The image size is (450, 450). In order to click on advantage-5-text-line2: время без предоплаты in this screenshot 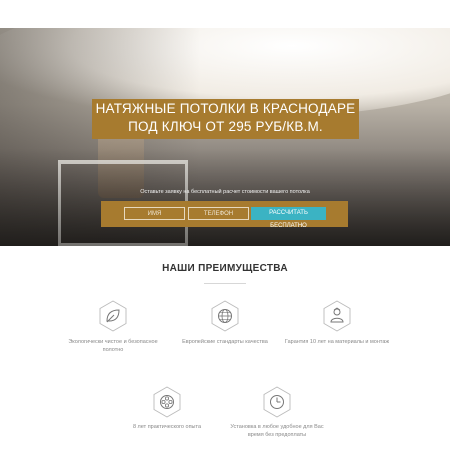, I will do `click(277, 435)`.